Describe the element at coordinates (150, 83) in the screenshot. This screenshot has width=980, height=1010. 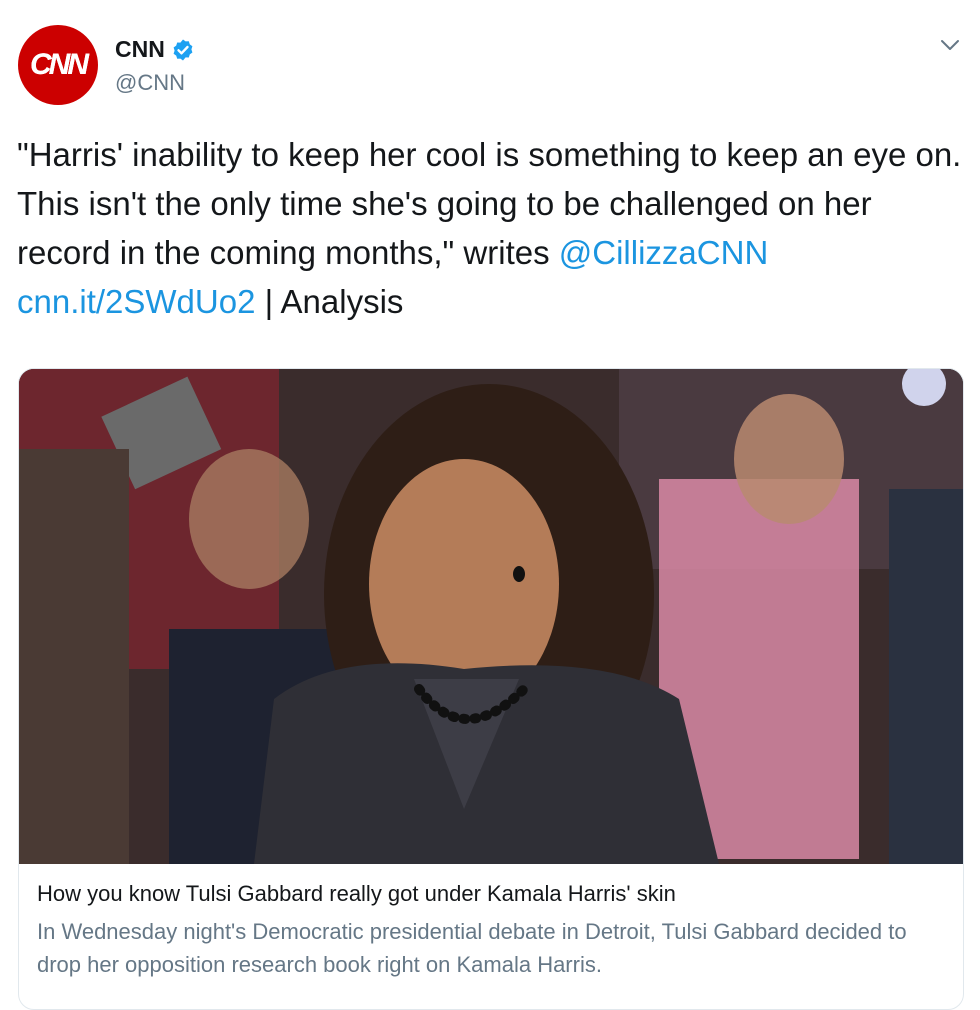
I see `handle: @CNN` at that location.